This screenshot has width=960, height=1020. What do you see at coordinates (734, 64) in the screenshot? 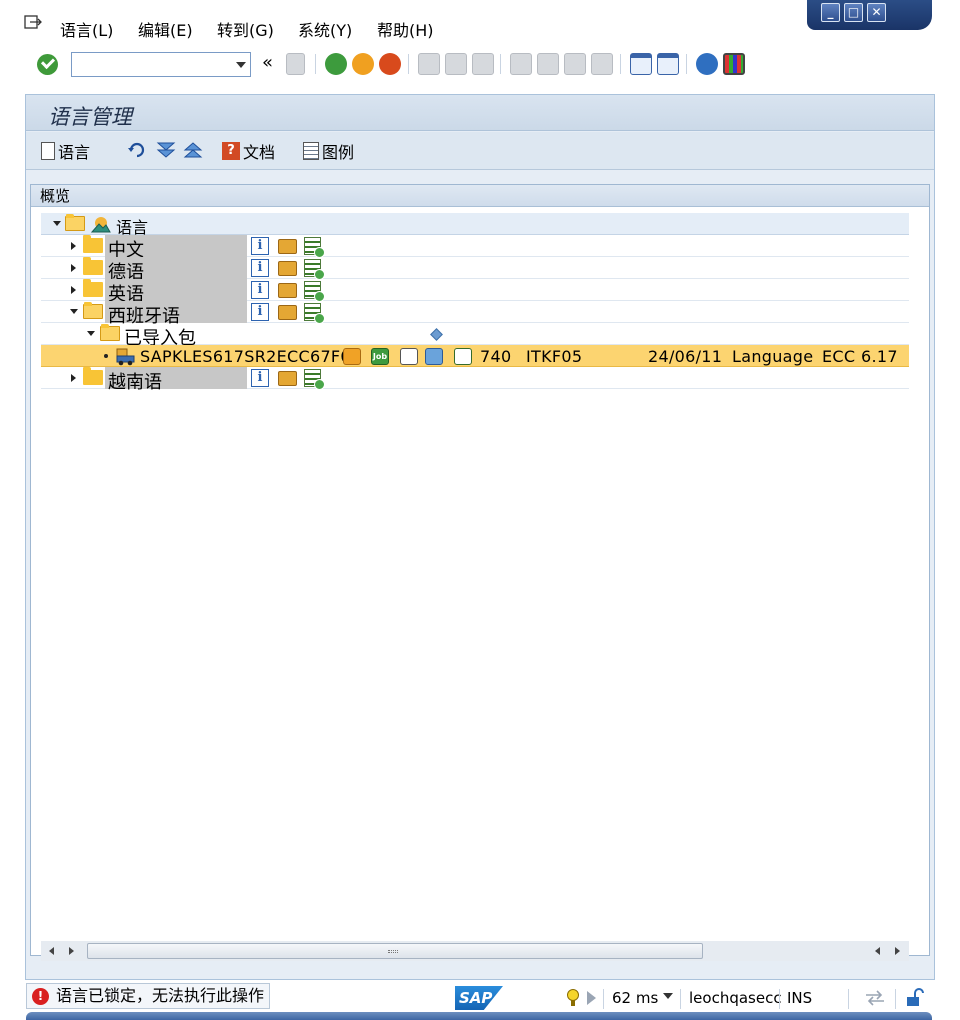
I see `customize-layout-icon` at bounding box center [734, 64].